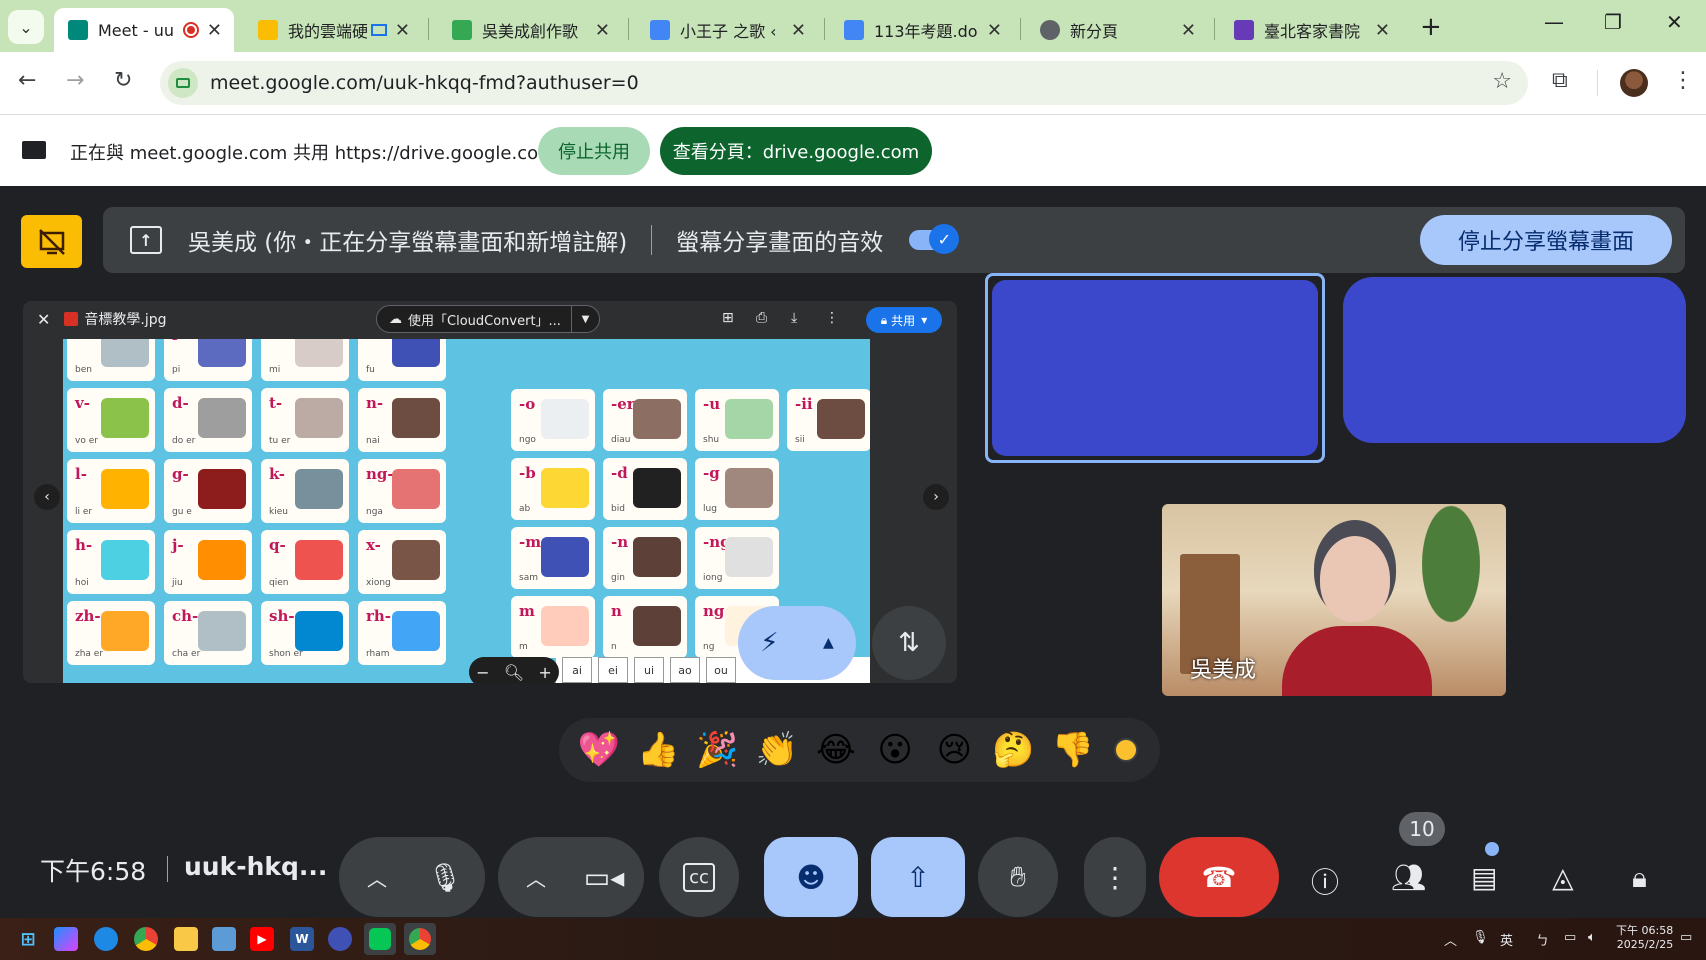  What do you see at coordinates (904, 320) in the screenshot?
I see `drive-share-button: 🔒︎ 共用 ▾` at bounding box center [904, 320].